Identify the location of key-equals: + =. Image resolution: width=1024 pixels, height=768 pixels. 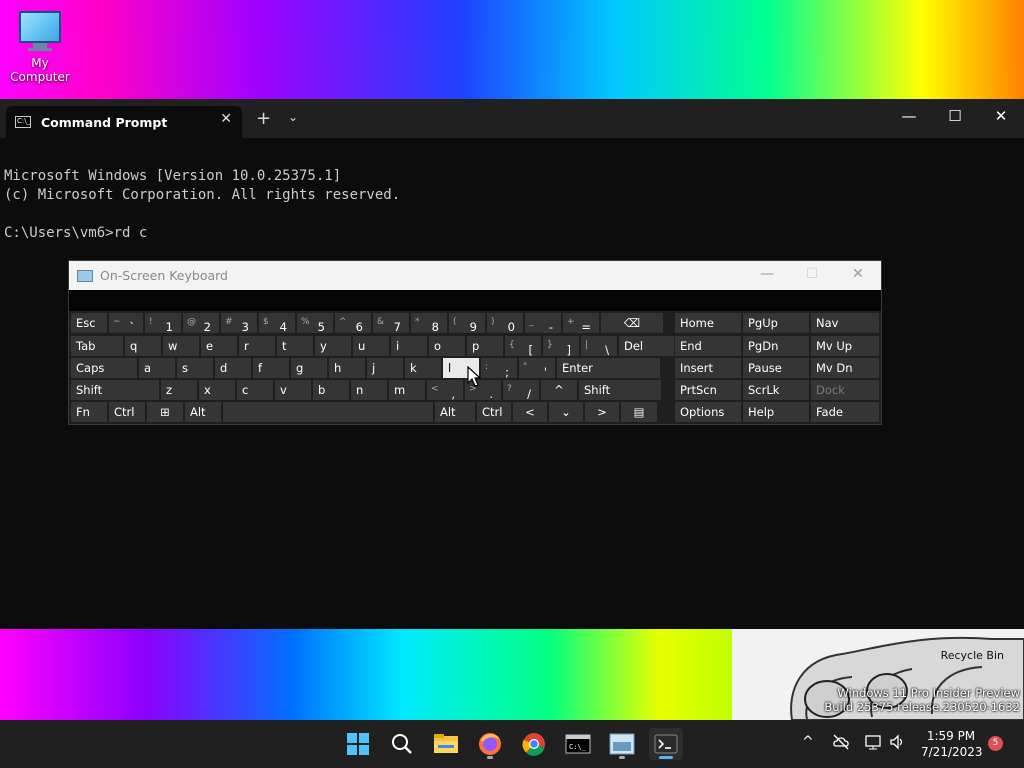
(581, 323).